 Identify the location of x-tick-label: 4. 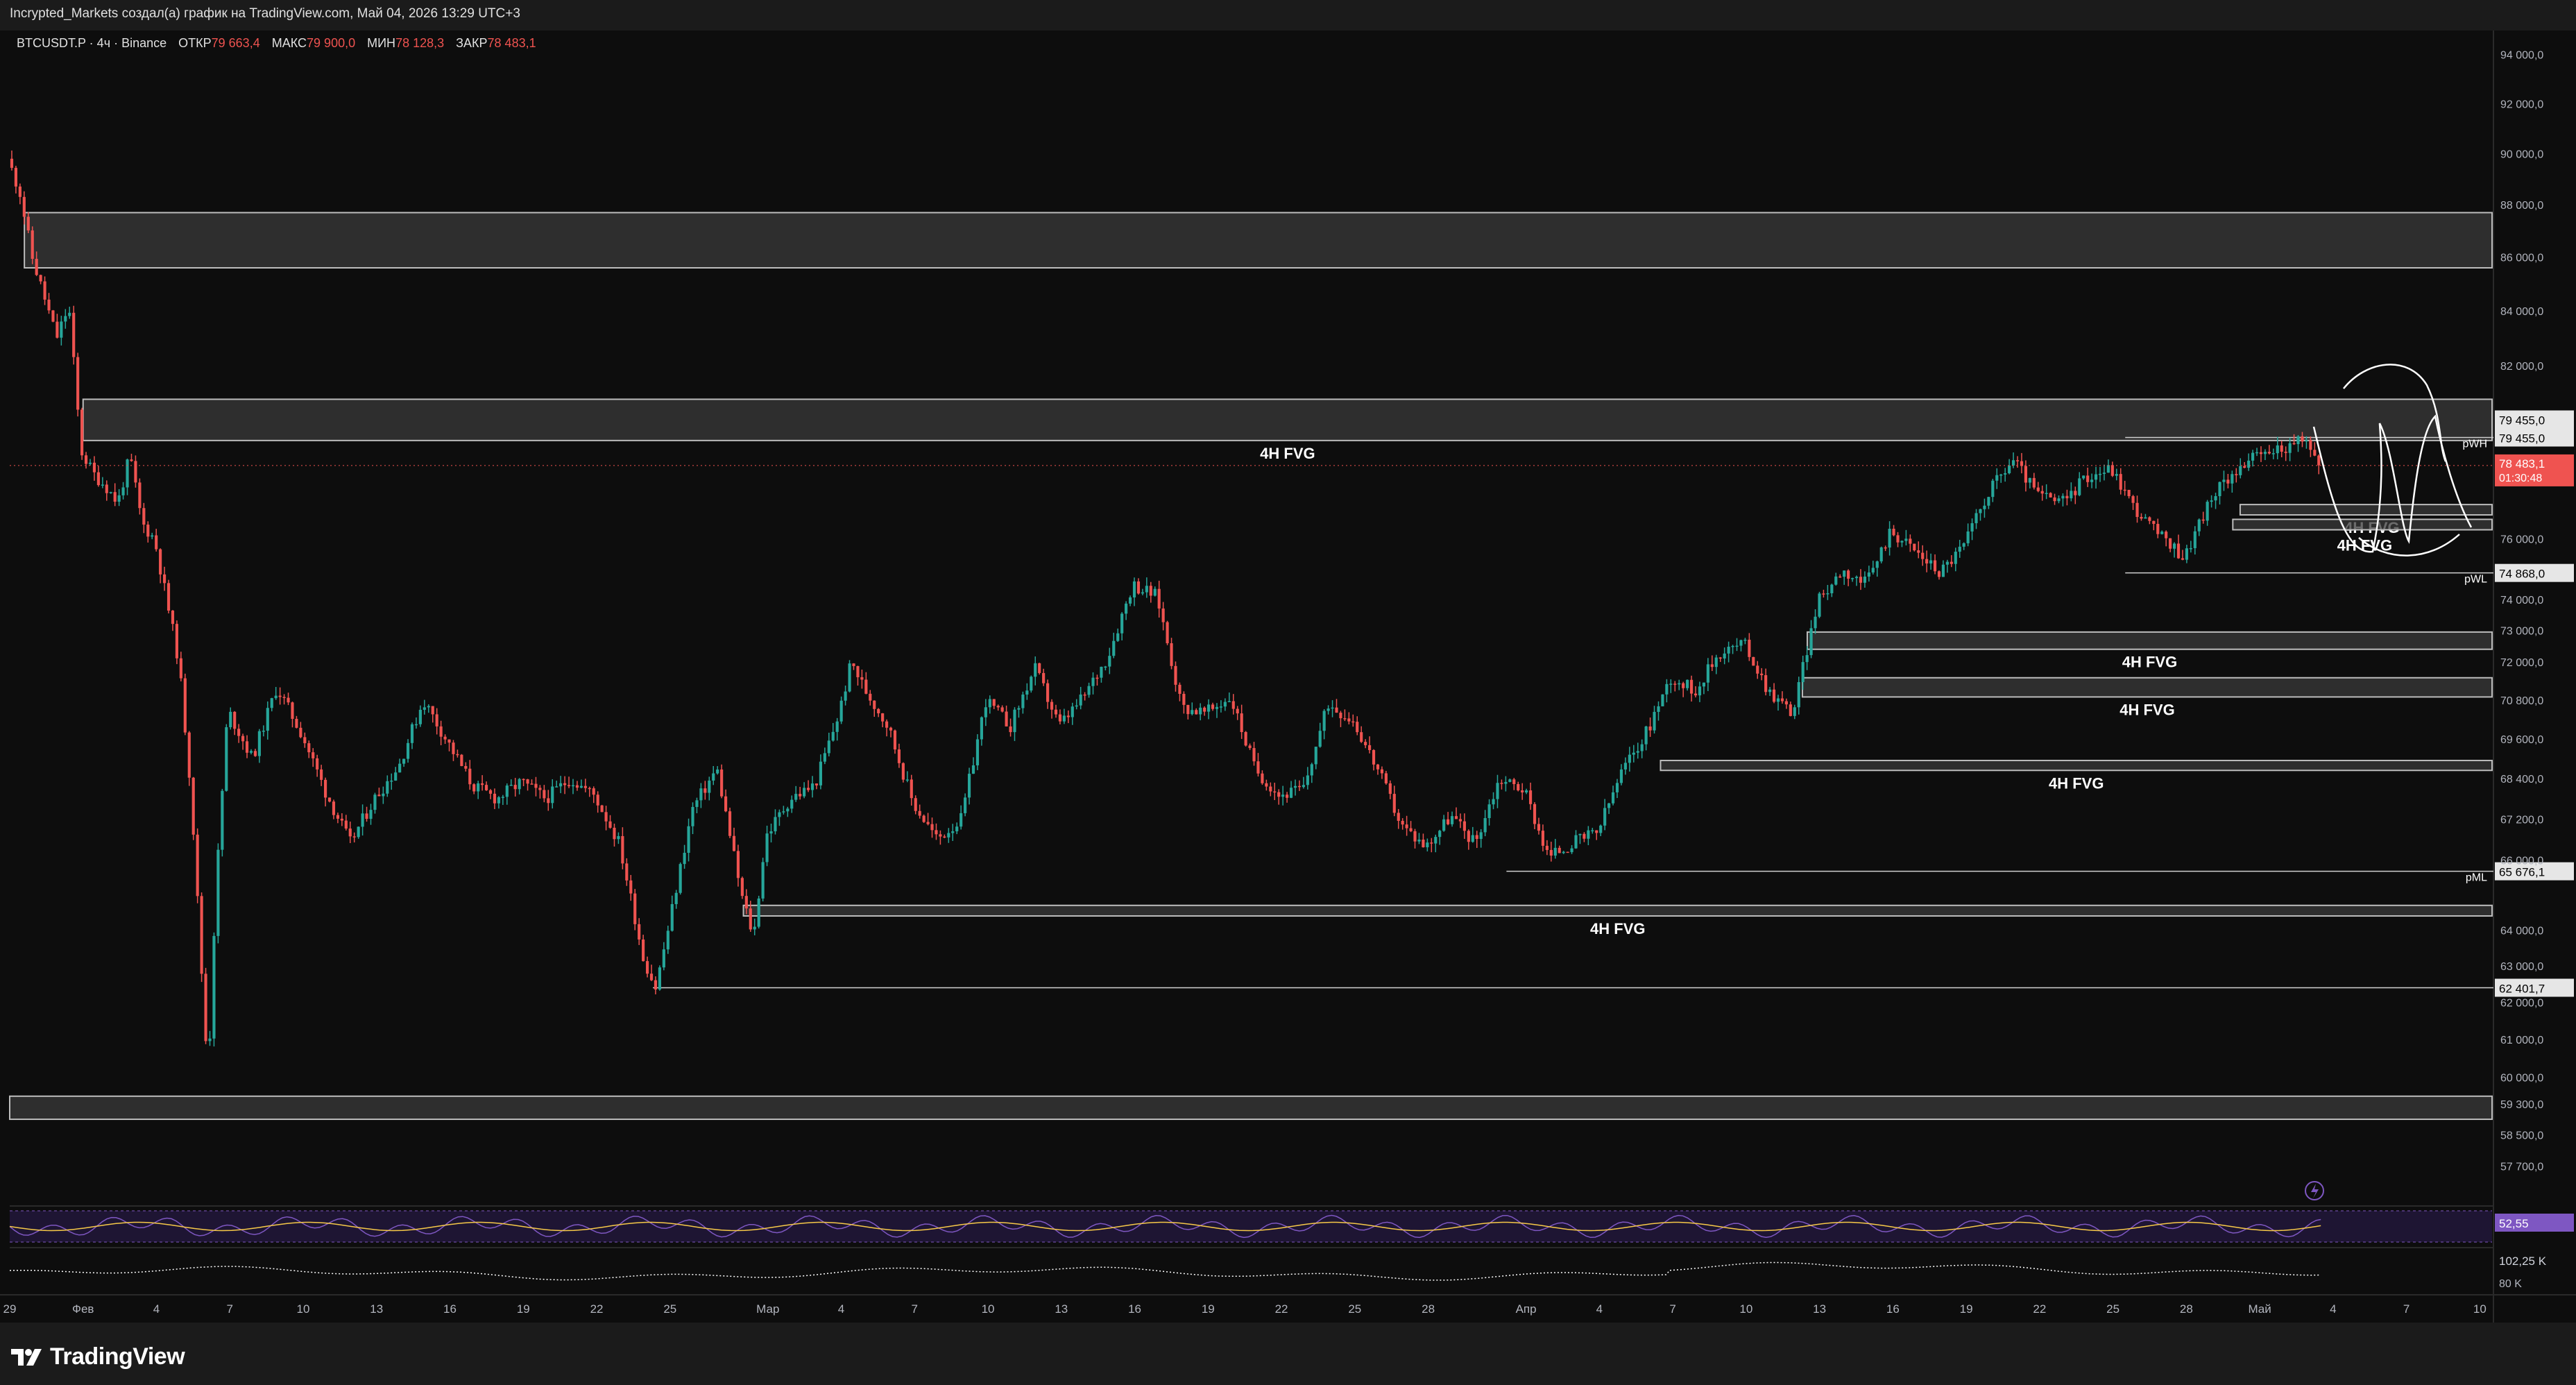
(1599, 1309).